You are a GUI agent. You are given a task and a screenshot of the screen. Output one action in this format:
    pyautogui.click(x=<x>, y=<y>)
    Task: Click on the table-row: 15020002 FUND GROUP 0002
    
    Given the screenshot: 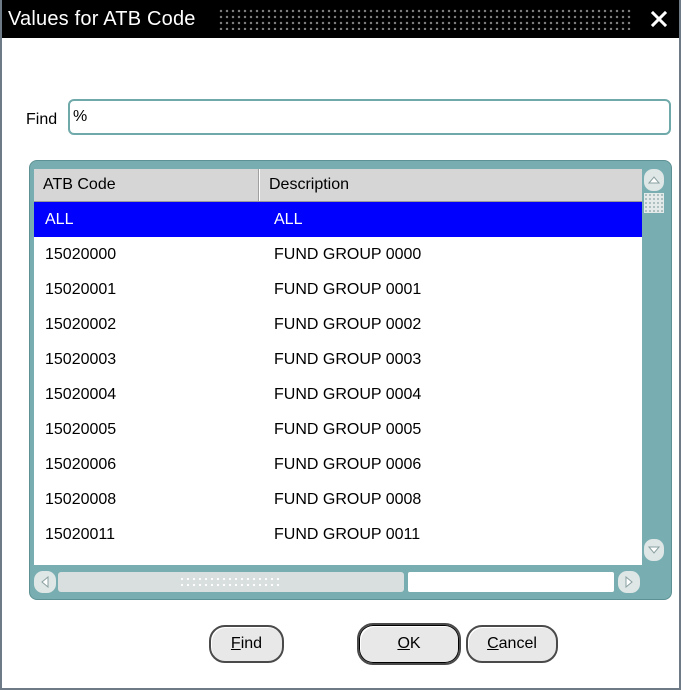 What is the action you would take?
    pyautogui.click(x=338, y=324)
    